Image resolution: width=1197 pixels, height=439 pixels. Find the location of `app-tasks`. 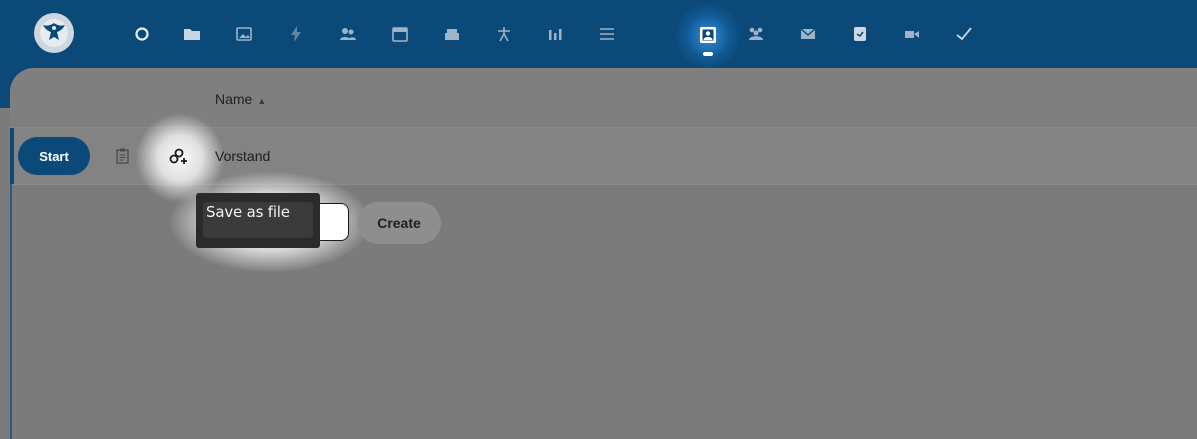

app-tasks is located at coordinates (504, 34).